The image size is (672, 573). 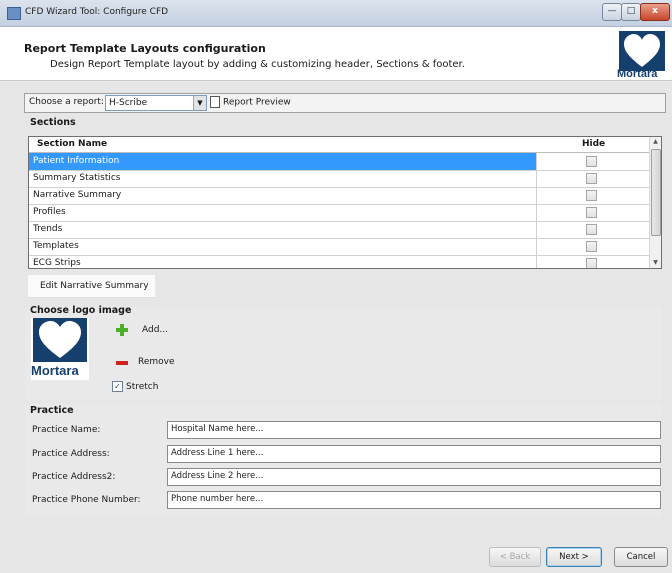 What do you see at coordinates (336, 13) in the screenshot?
I see `title-bar: CFD Wizard Tool: Configure CFD — □ x` at bounding box center [336, 13].